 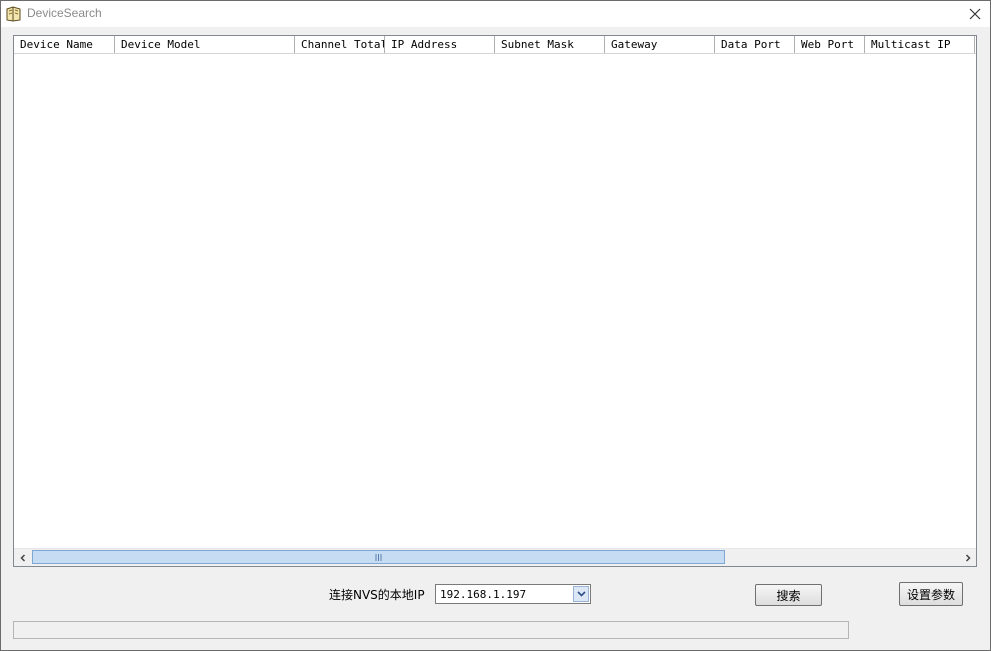 I want to click on close-button, so click(x=975, y=14).